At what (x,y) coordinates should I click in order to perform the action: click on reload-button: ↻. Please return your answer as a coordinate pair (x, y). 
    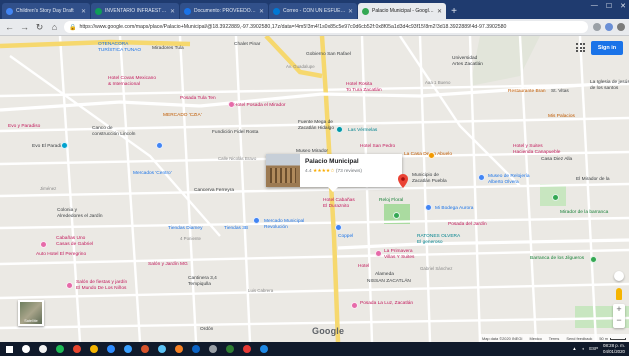
    Looking at the image, I should click on (39, 27).